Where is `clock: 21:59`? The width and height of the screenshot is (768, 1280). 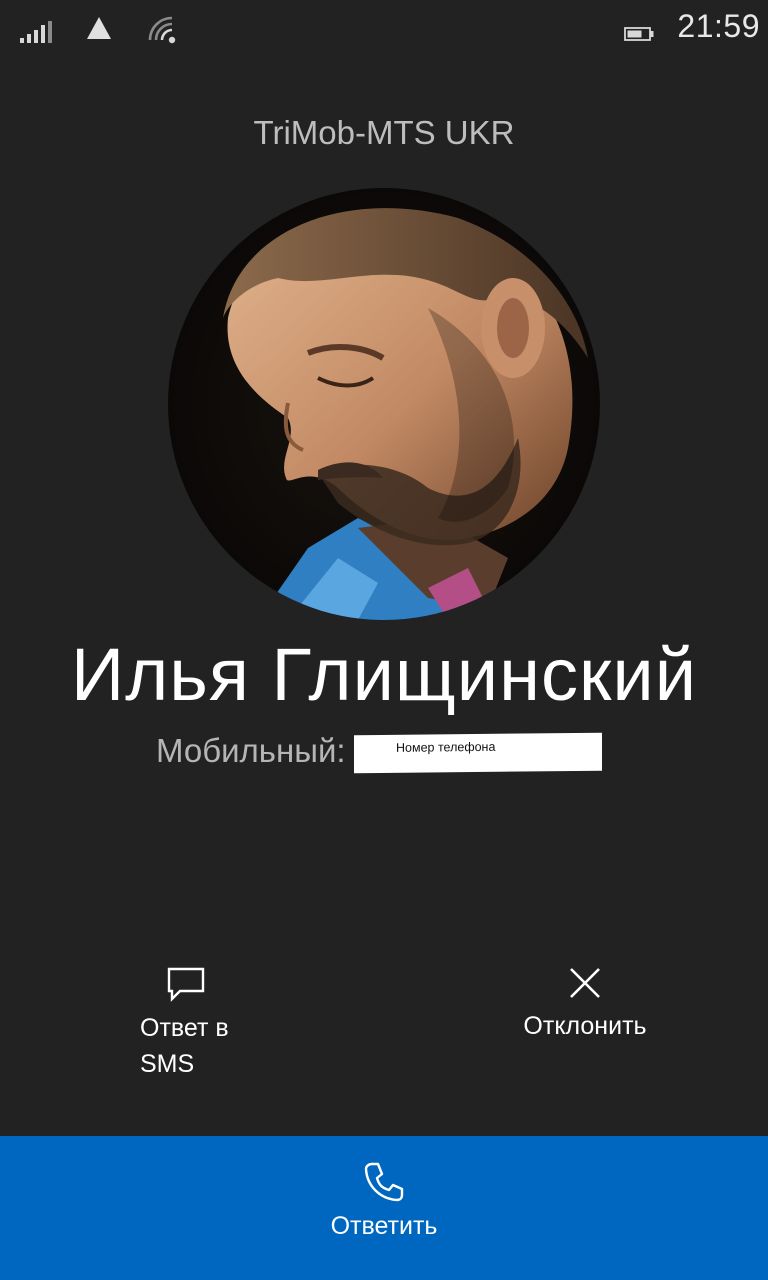 clock: 21:59 is located at coordinates (718, 26).